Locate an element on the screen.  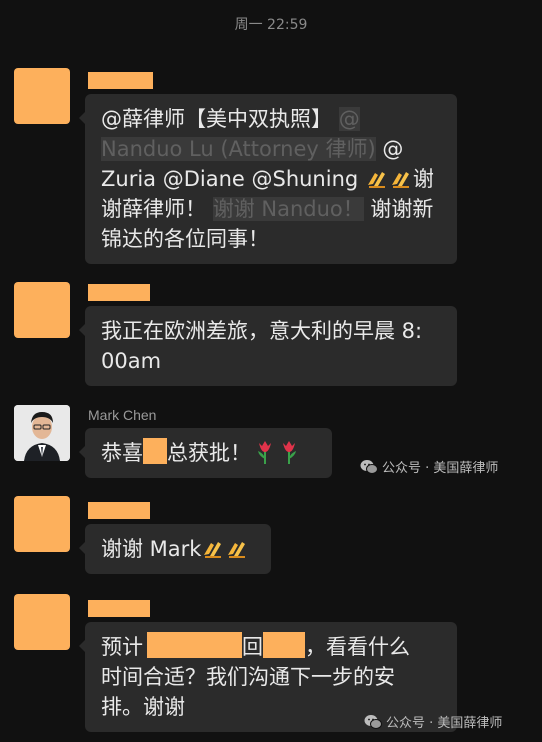
mention-highlight: 谢谢 Nanduo！ is located at coordinates (288, 209).